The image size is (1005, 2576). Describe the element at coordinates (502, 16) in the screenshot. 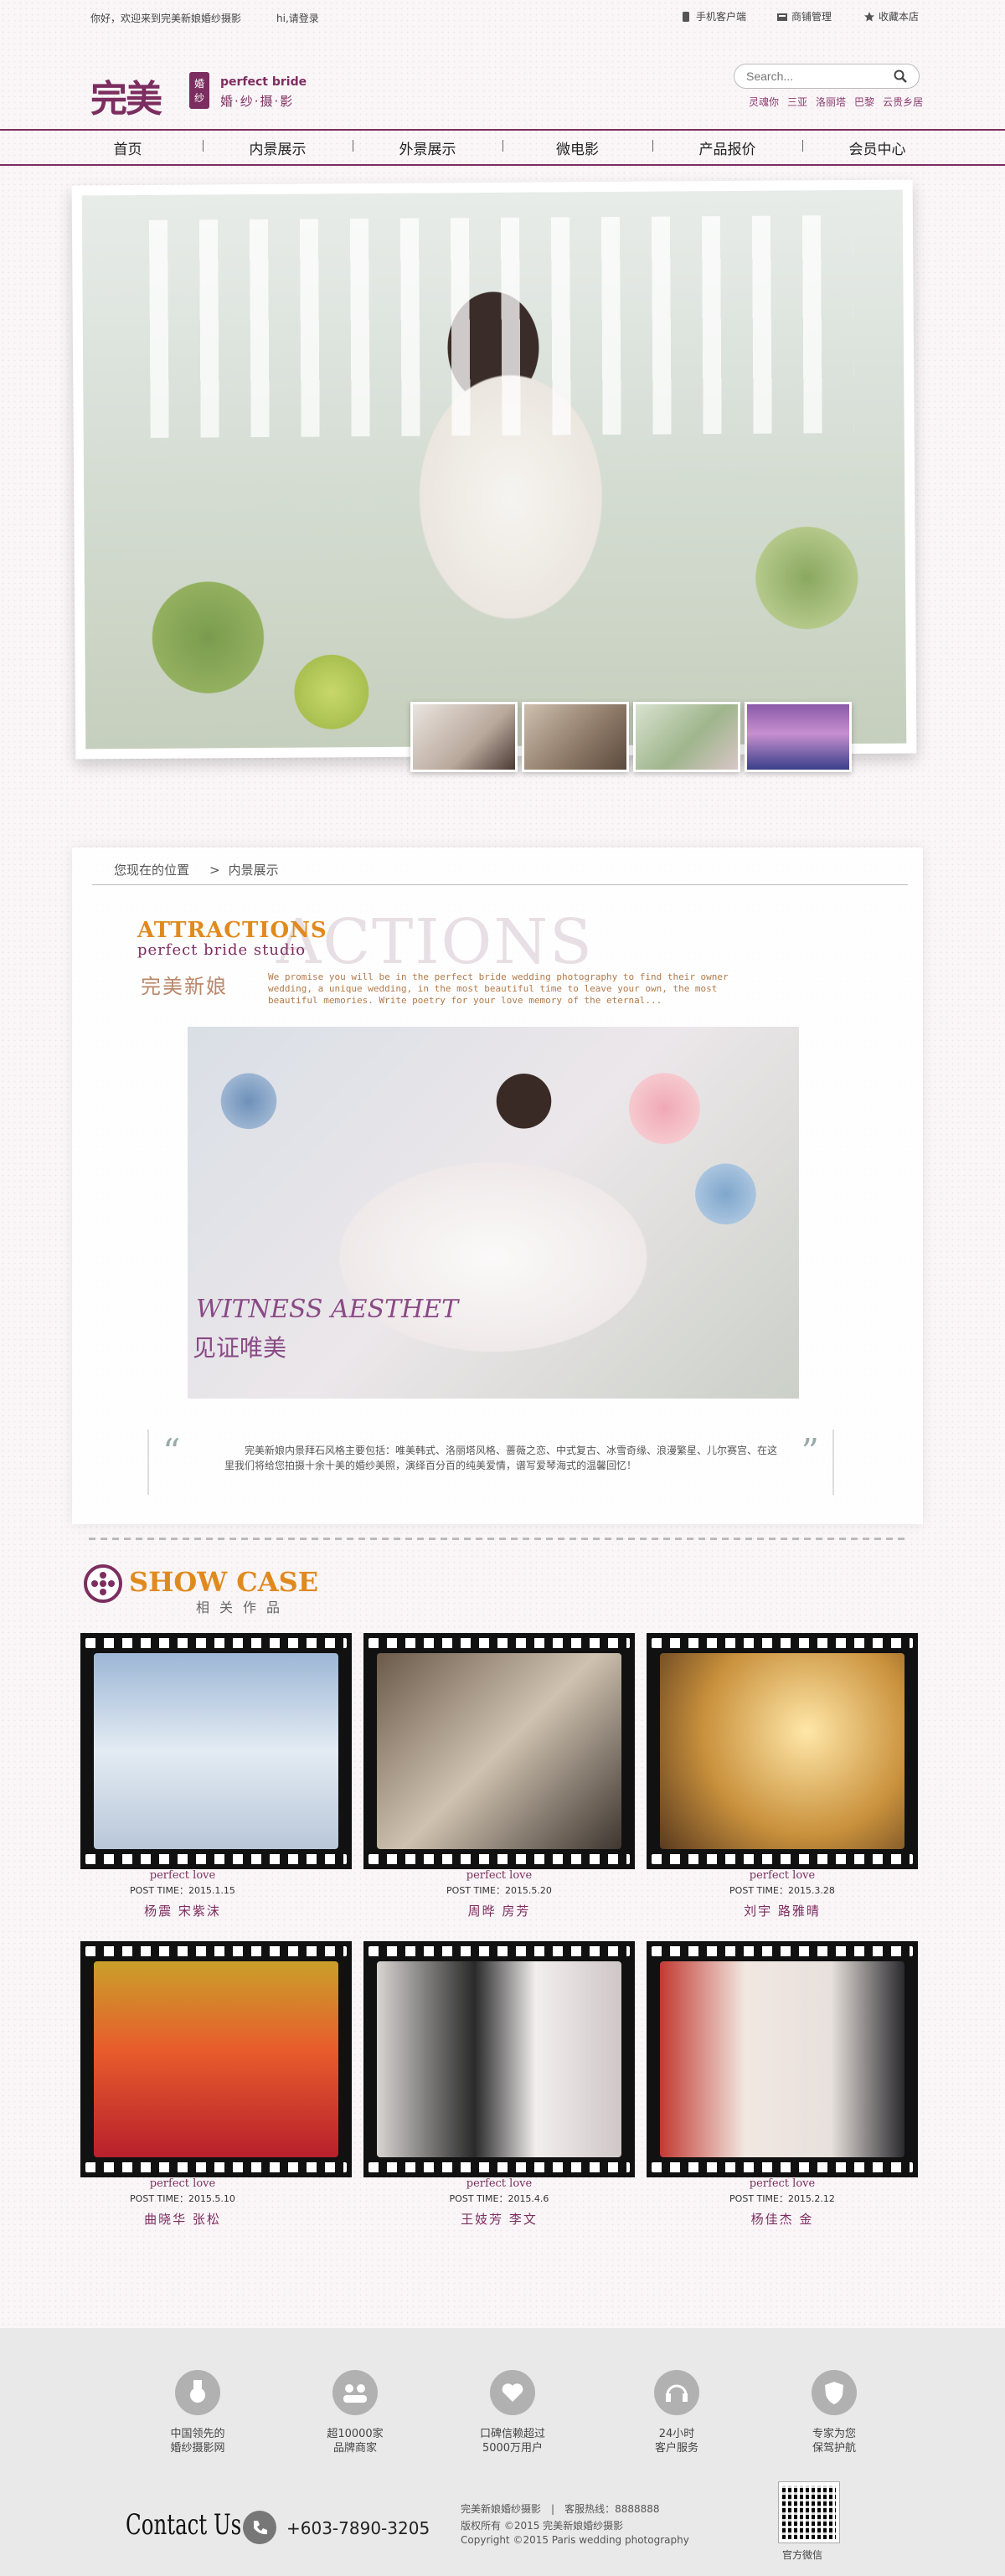

I see `top-bar: 你好，欢迎来到完美新娘婚纱摄影 hi,请登录 手机客户端 商铺管理 收藏本店` at that location.